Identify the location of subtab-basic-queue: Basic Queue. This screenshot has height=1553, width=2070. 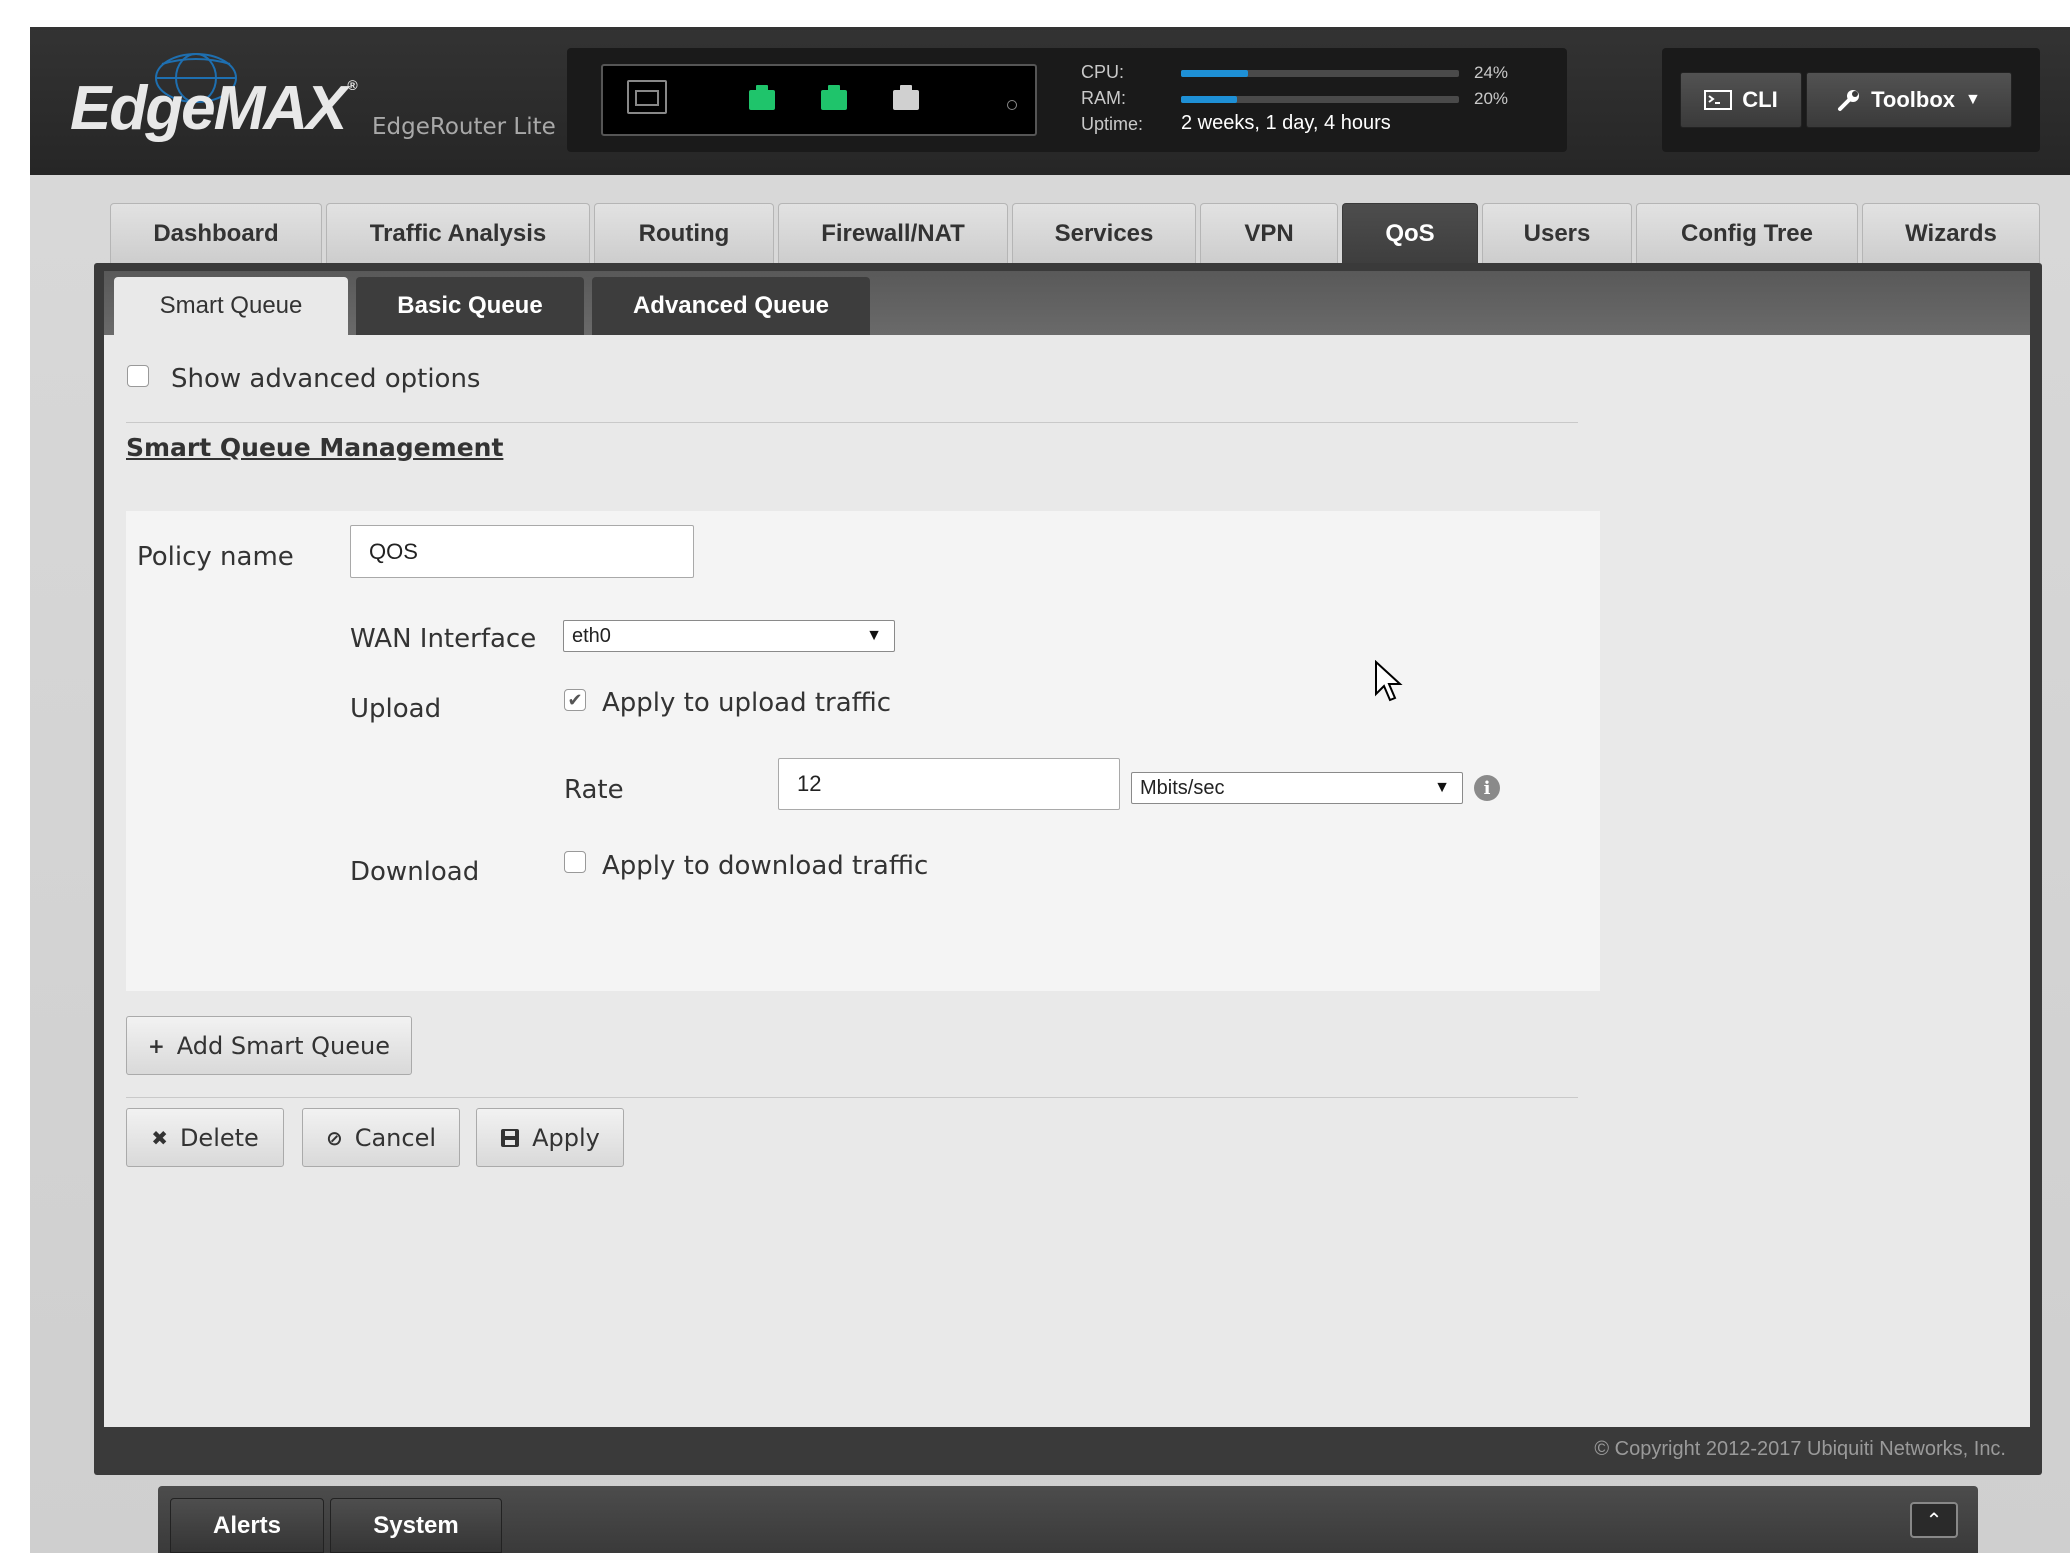
(470, 306).